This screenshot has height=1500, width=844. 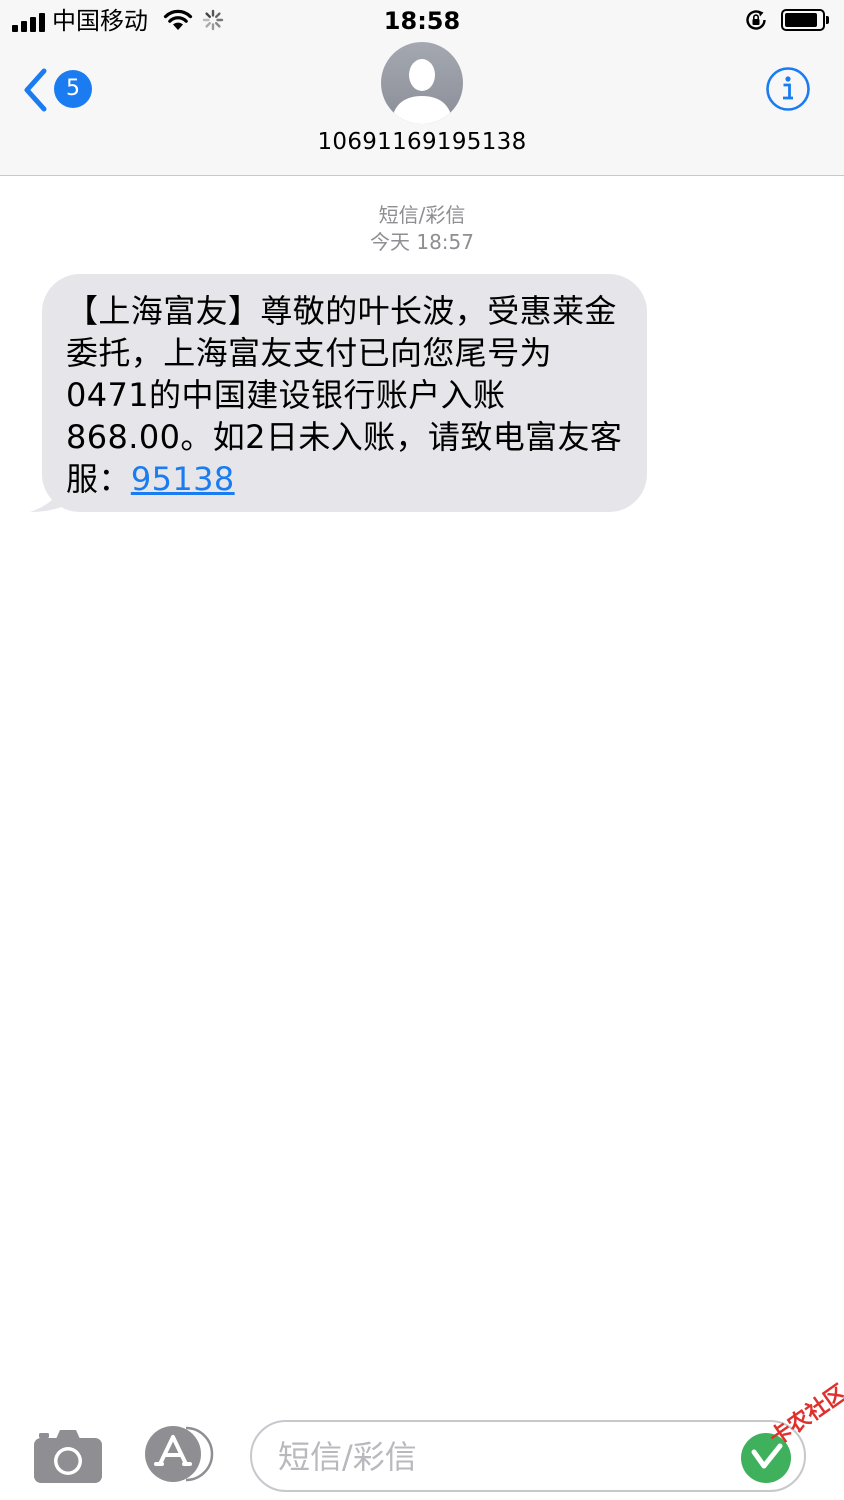 I want to click on app-store-button, so click(x=180, y=1454).